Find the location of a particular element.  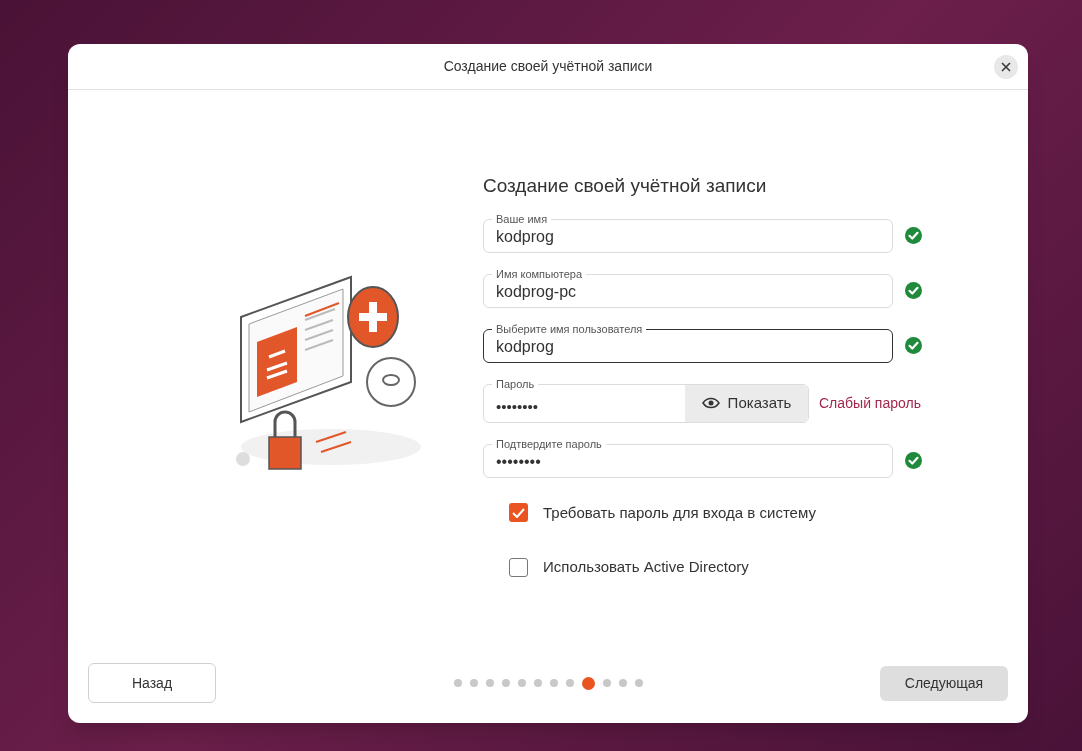

show-password-button: Показать is located at coordinates (746, 403).